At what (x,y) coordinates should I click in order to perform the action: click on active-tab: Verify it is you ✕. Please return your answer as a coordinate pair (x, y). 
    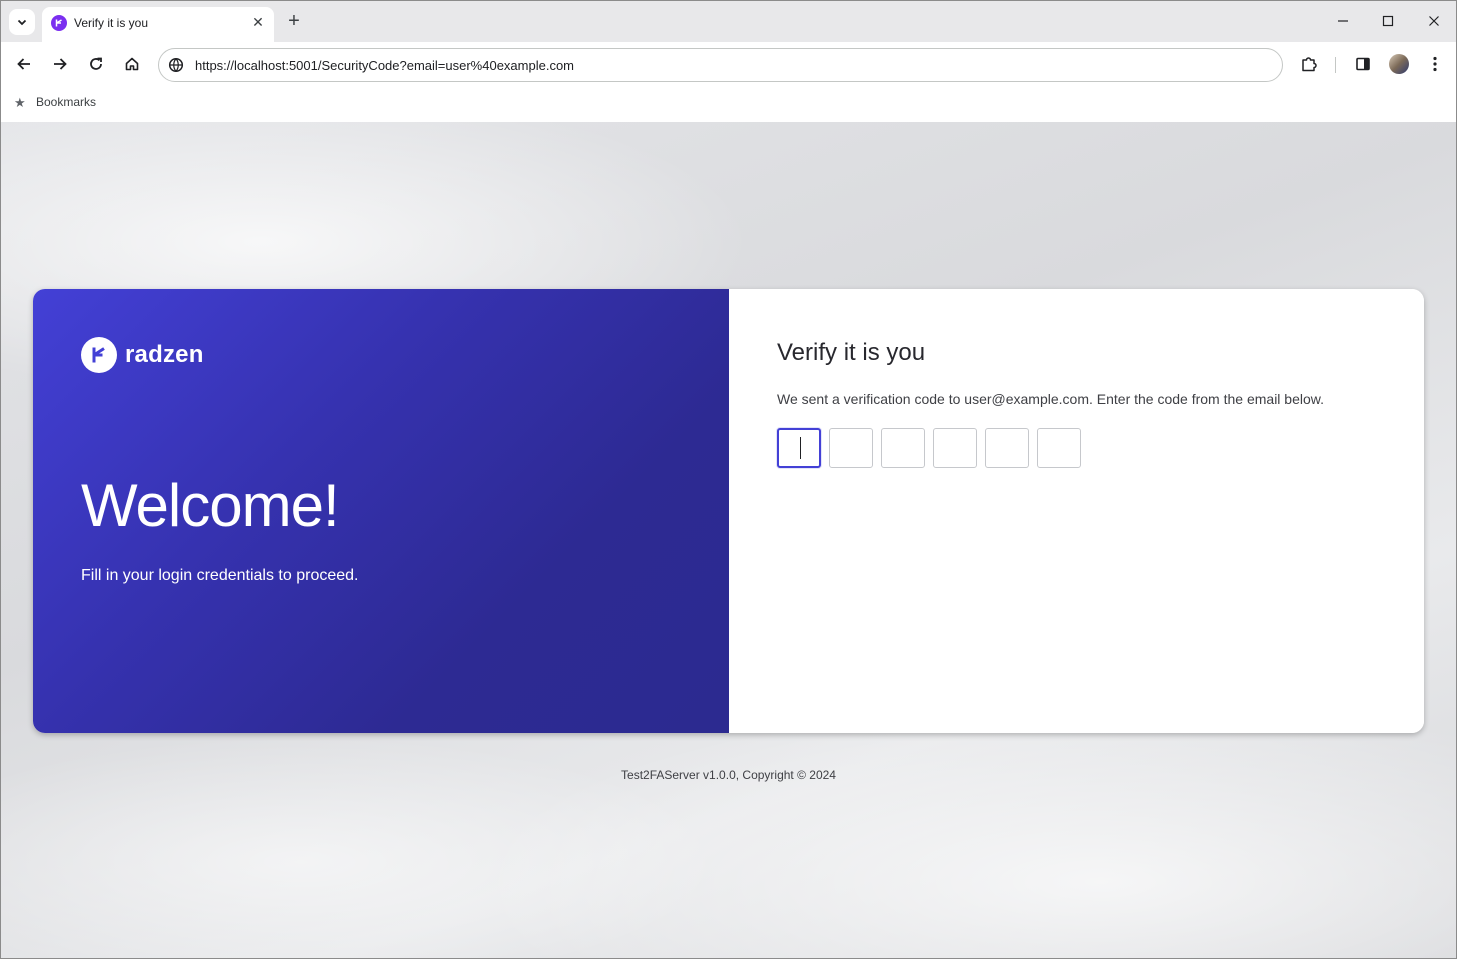
    Looking at the image, I should click on (158, 24).